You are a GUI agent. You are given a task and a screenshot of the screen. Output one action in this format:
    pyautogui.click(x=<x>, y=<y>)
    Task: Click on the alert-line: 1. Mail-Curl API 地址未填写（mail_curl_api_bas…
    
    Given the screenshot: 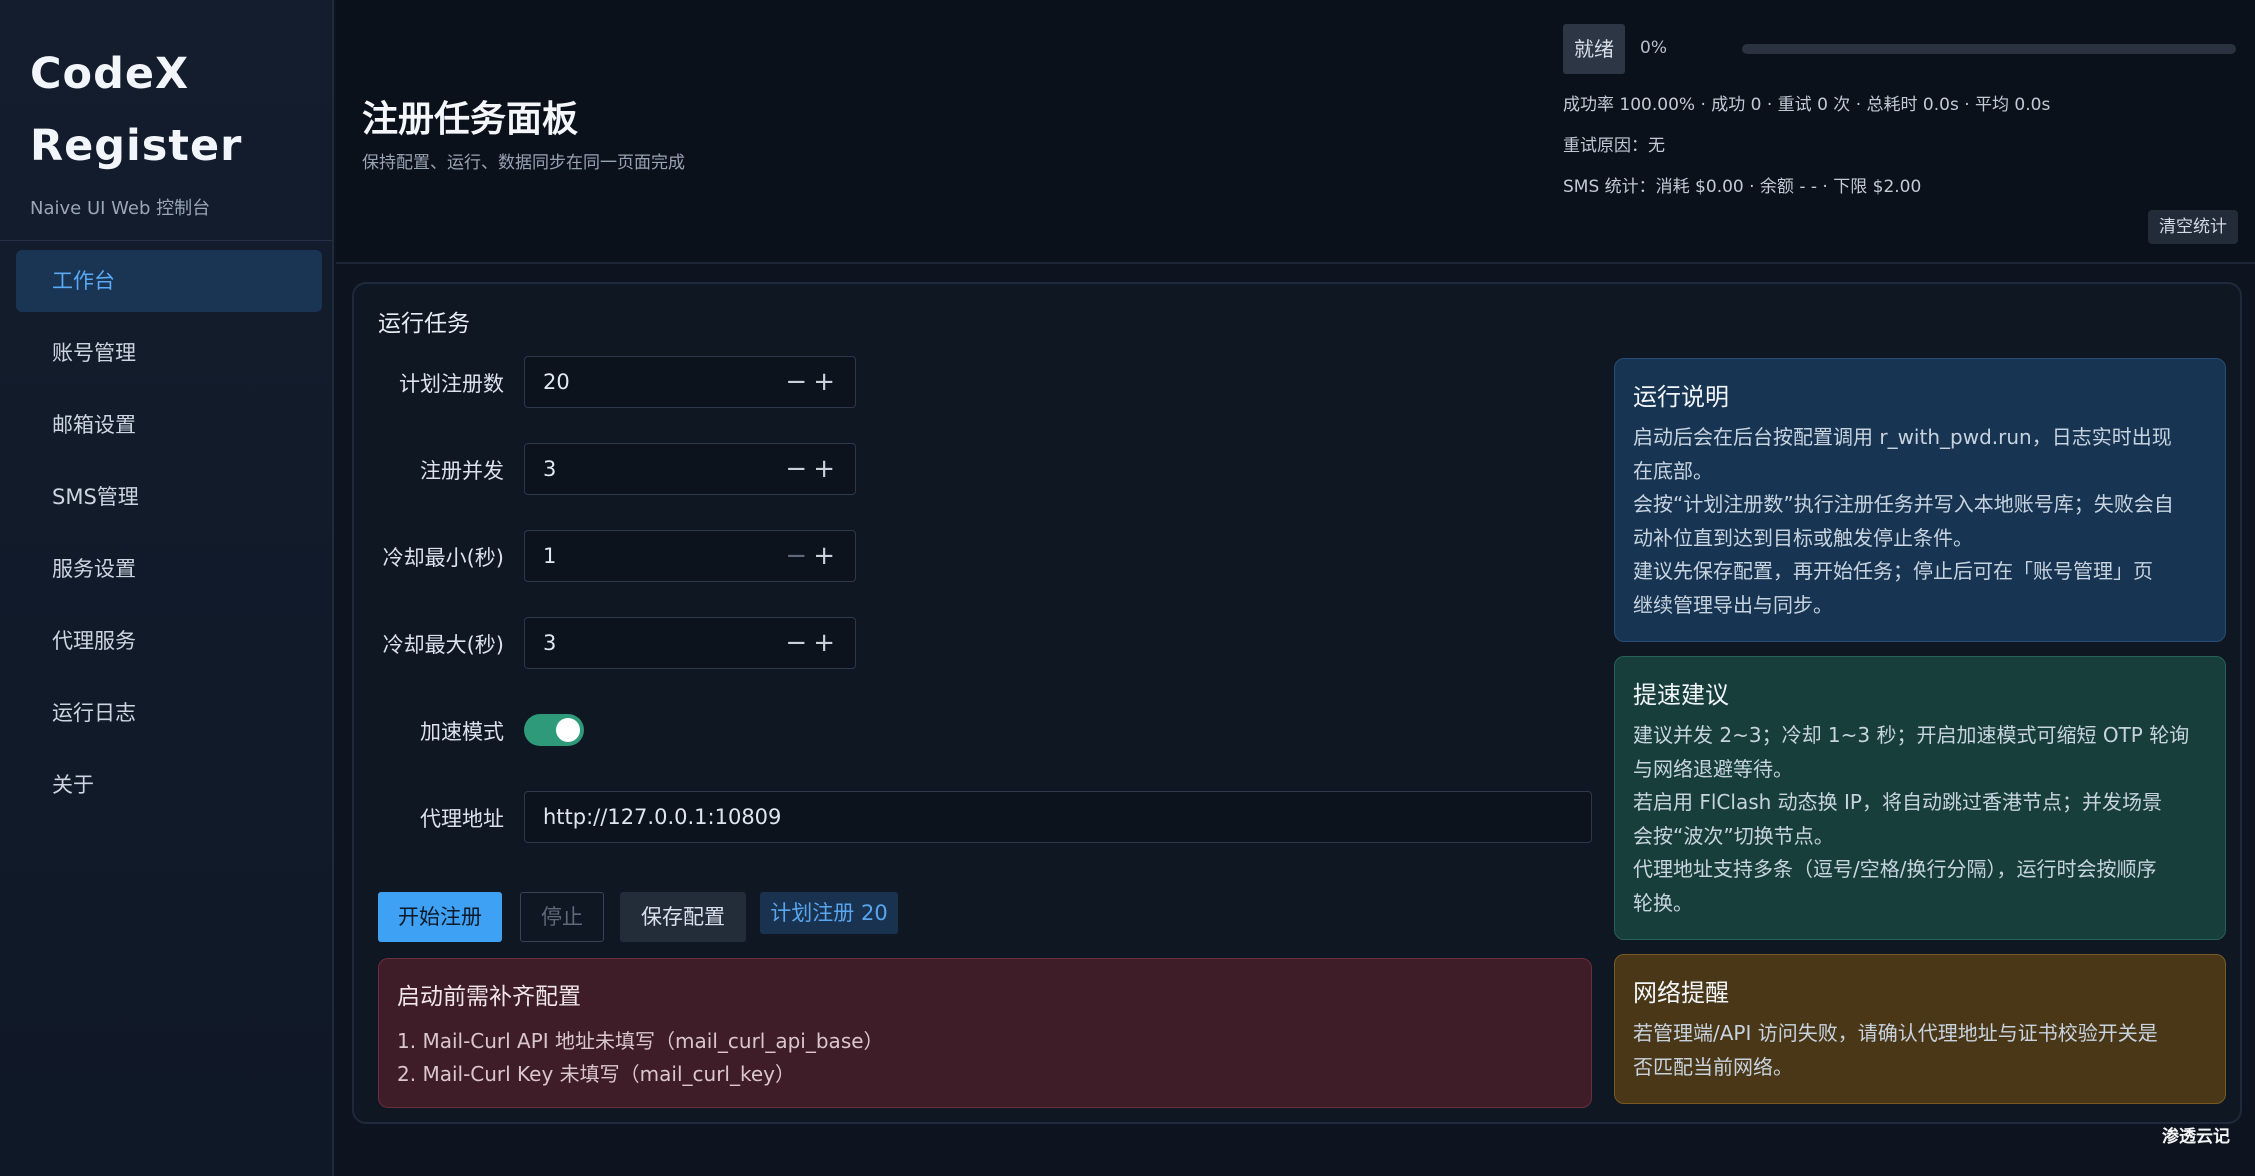 What is the action you would take?
    pyautogui.click(x=640, y=1041)
    